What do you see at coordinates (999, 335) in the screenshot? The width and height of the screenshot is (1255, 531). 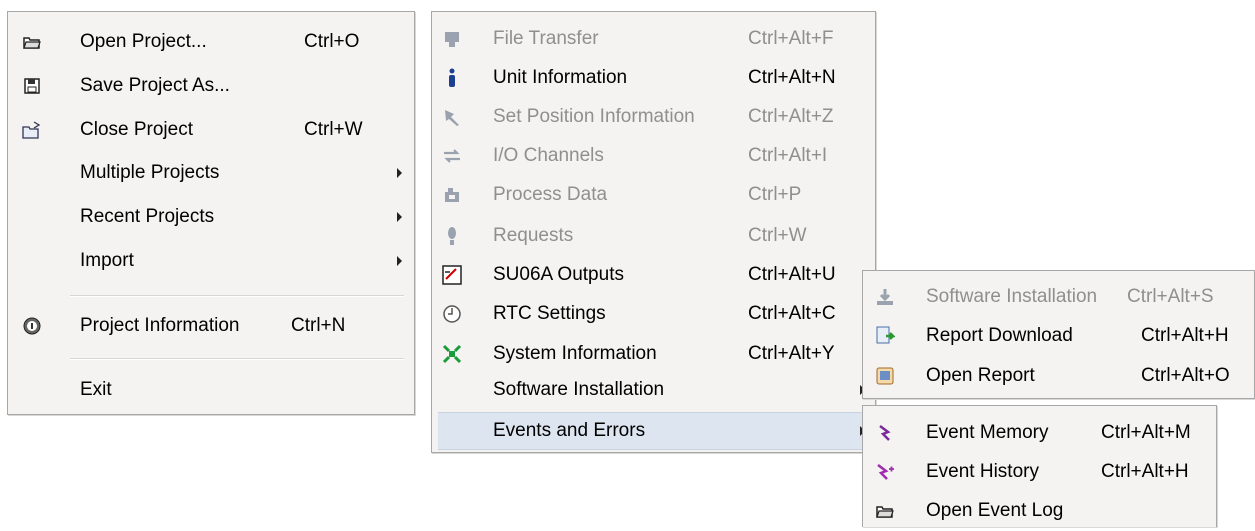 I see `menu-item-label: Report Download` at bounding box center [999, 335].